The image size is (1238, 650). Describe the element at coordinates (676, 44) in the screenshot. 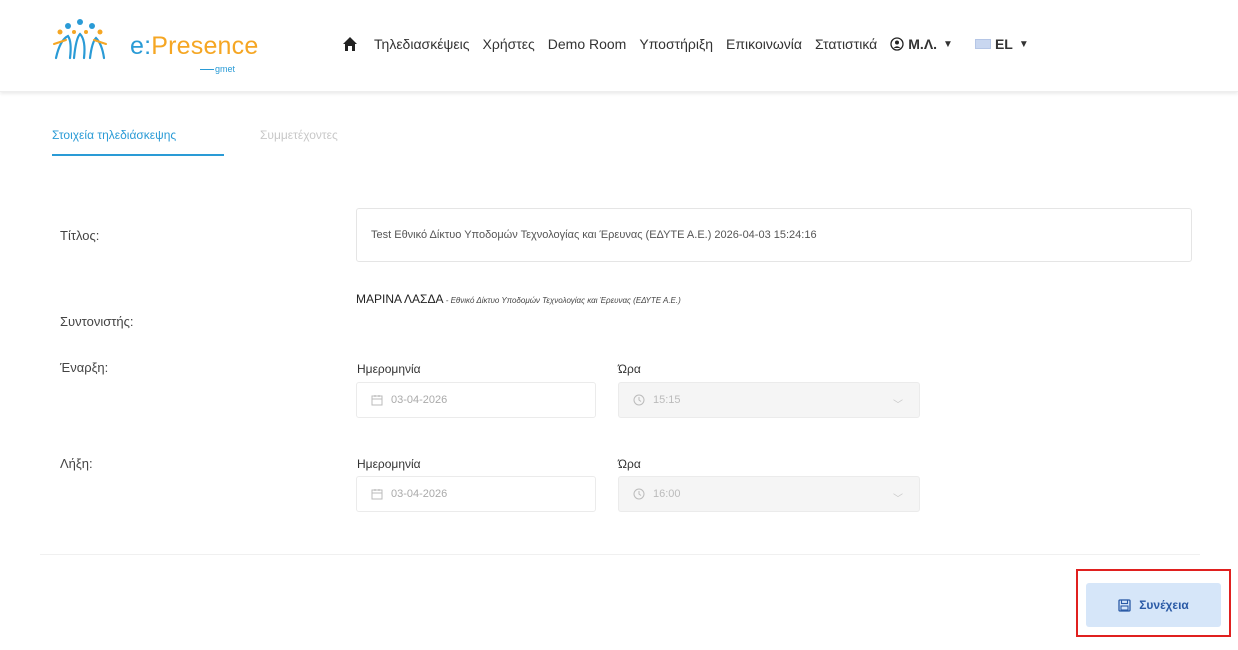

I see `nav-item-support: Υποστήριξη` at that location.